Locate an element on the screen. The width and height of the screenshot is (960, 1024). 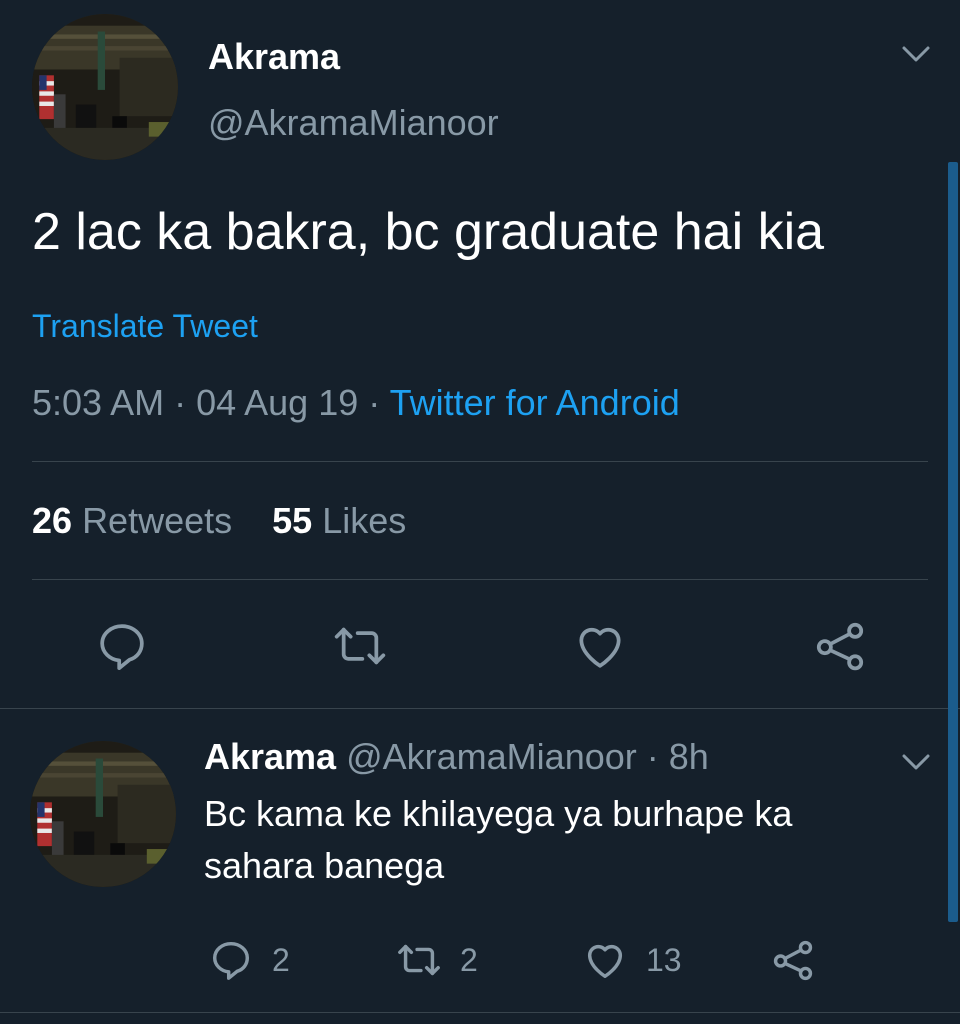
author-name: Akrama is located at coordinates (274, 57).